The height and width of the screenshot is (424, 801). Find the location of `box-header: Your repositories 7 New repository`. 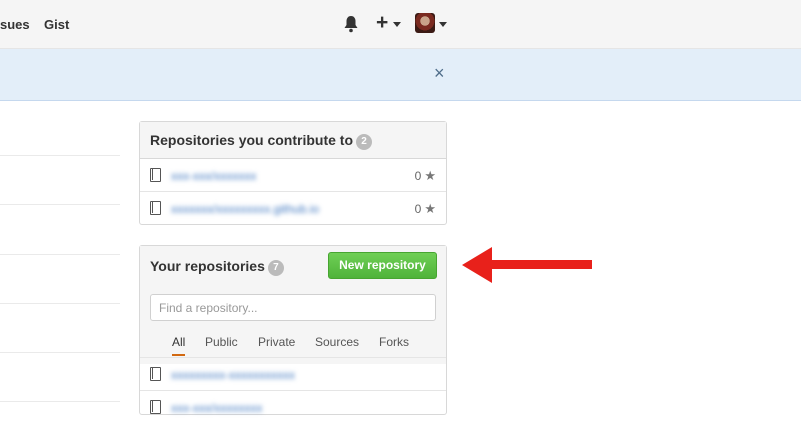

box-header: Your repositories 7 New repository is located at coordinates (293, 265).